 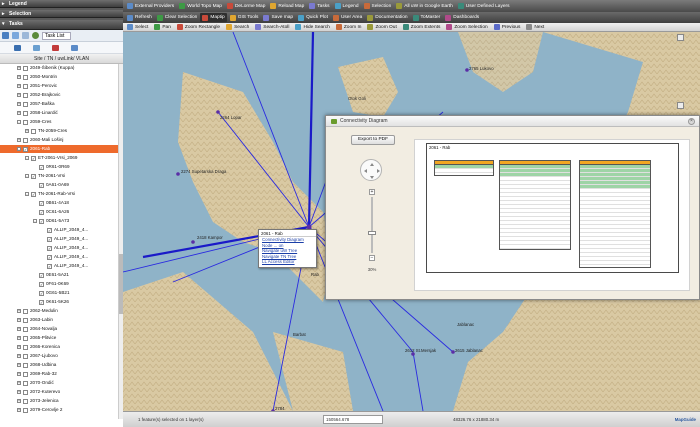 What do you see at coordinates (691, 121) in the screenshot?
I see `close-icon: ×` at bounding box center [691, 121].